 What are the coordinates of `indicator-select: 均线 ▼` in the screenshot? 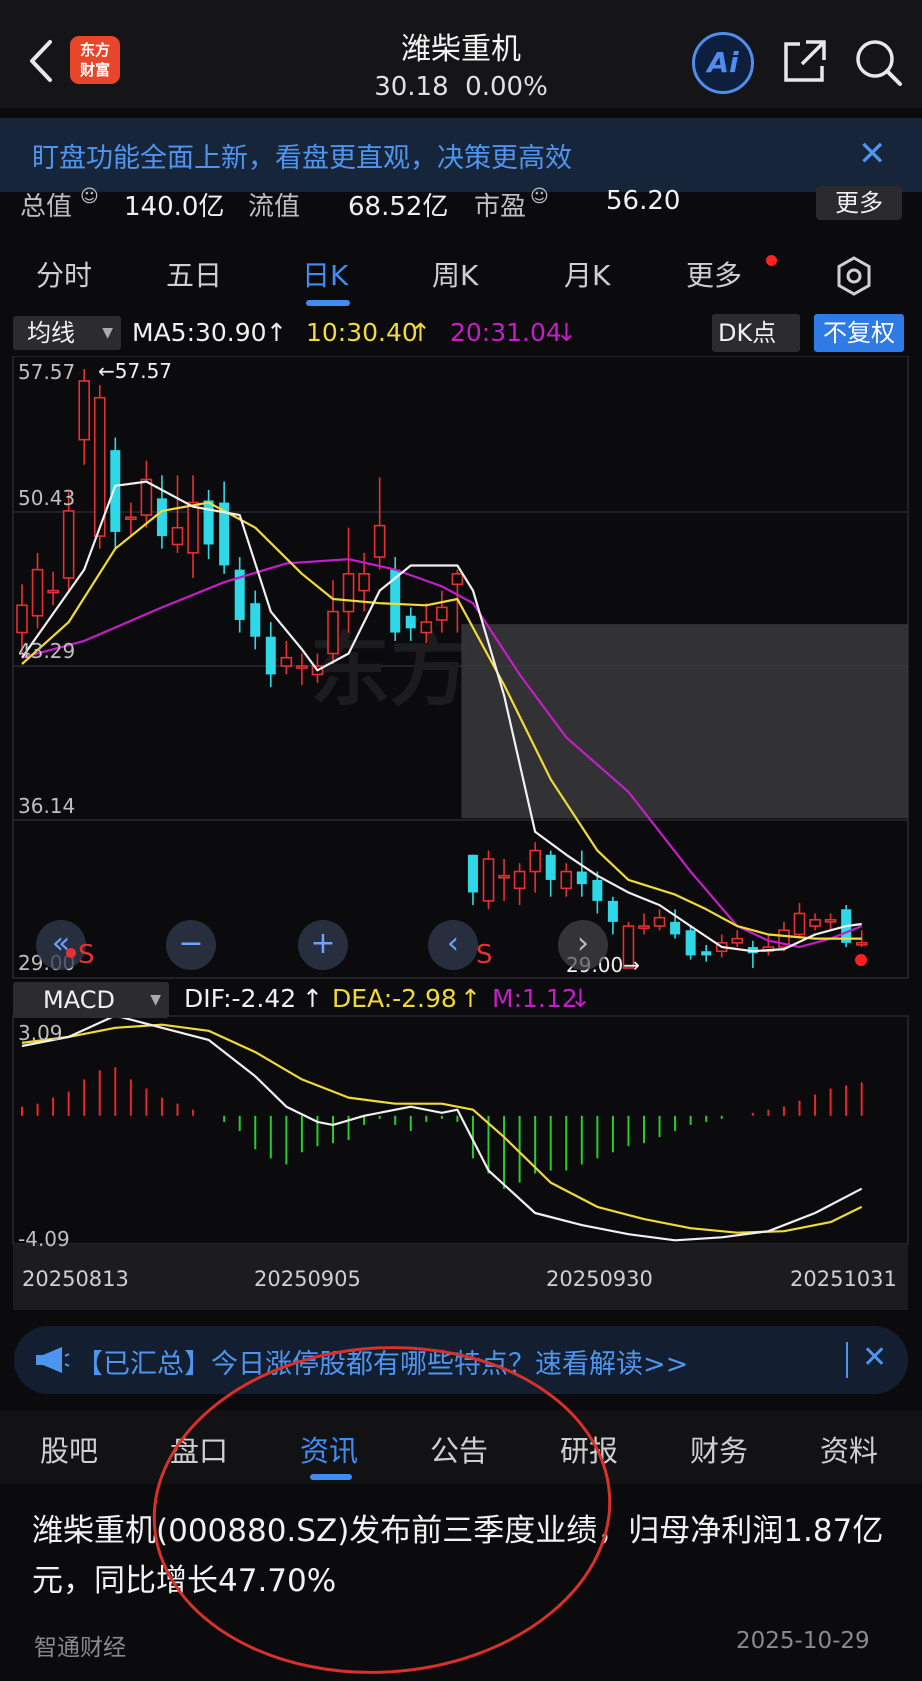 It's located at (67, 333).